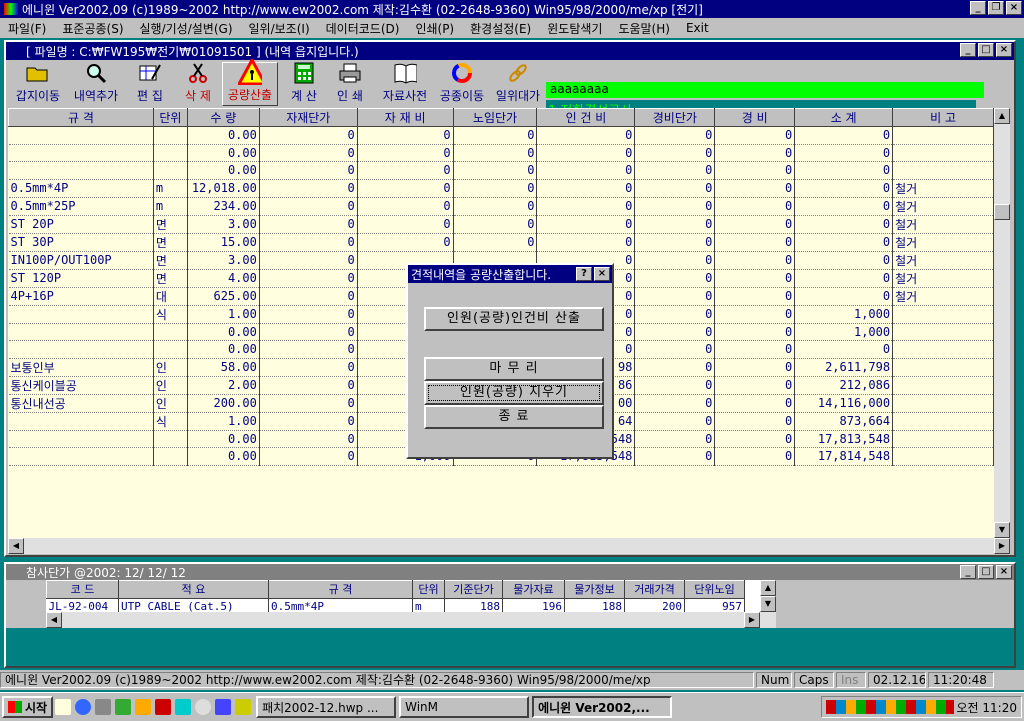 The height and width of the screenshot is (721, 1024). What do you see at coordinates (462, 84) in the screenshot?
I see `toolbar-trade-move-button: 공종이동` at bounding box center [462, 84].